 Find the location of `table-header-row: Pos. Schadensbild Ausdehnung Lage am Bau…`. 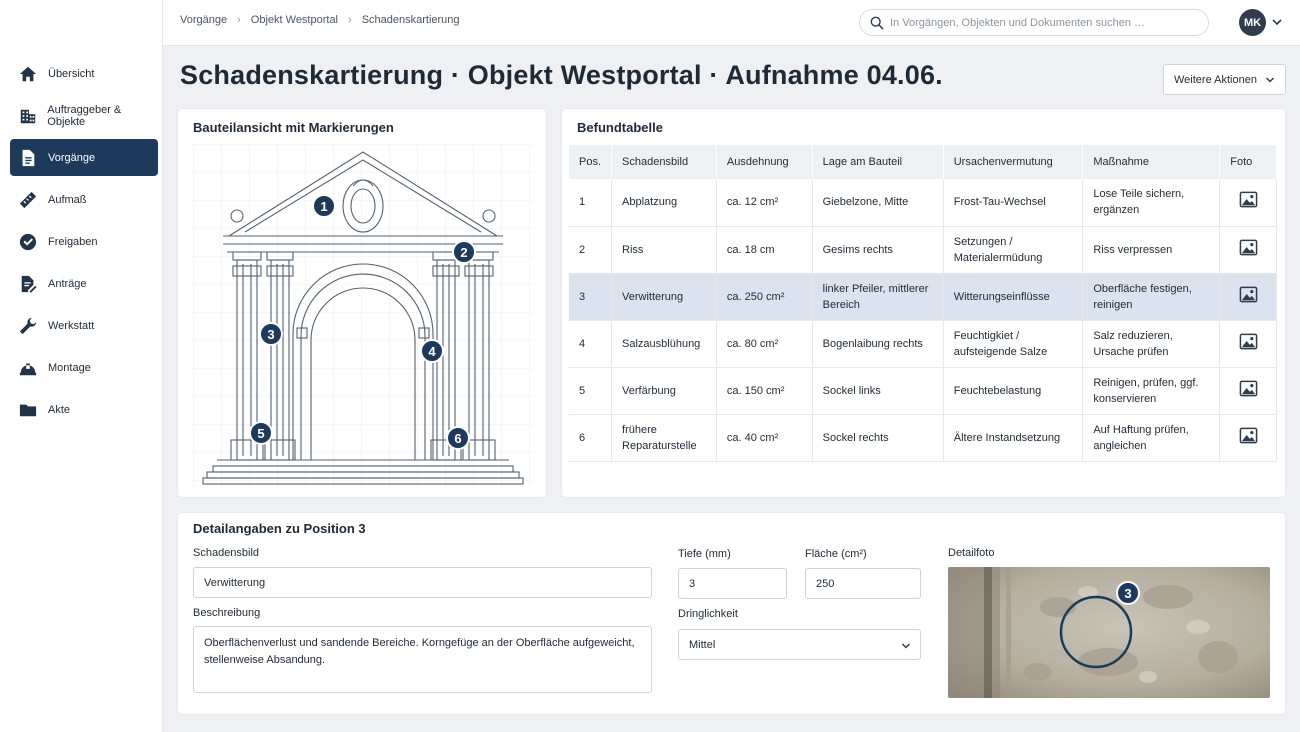

table-header-row: Pos. Schadensbild Ausdehnung Lage am Bau… is located at coordinates (923, 162).